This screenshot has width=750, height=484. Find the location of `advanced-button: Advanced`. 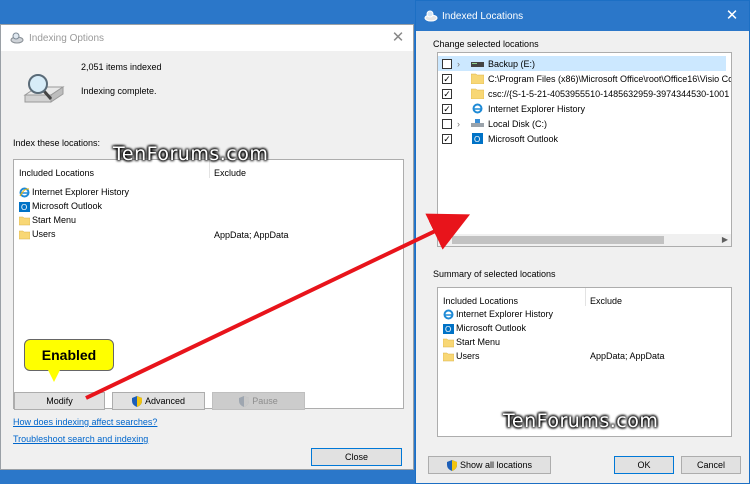

advanced-button: Advanced is located at coordinates (158, 401).